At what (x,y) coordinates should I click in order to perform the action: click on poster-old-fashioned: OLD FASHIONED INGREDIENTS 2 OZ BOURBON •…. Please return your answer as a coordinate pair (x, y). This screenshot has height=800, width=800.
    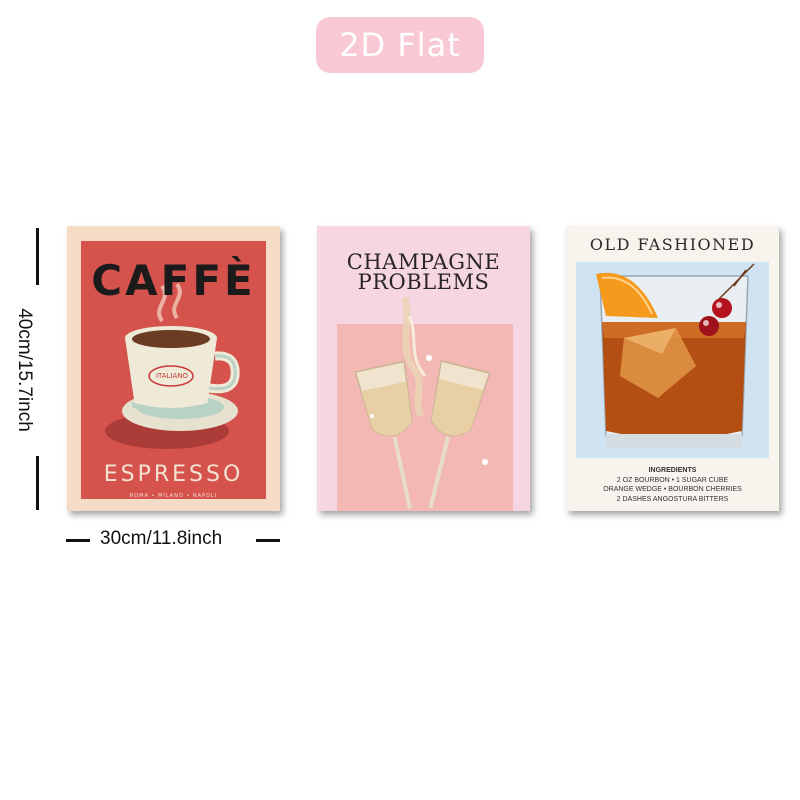
    Looking at the image, I should click on (672, 368).